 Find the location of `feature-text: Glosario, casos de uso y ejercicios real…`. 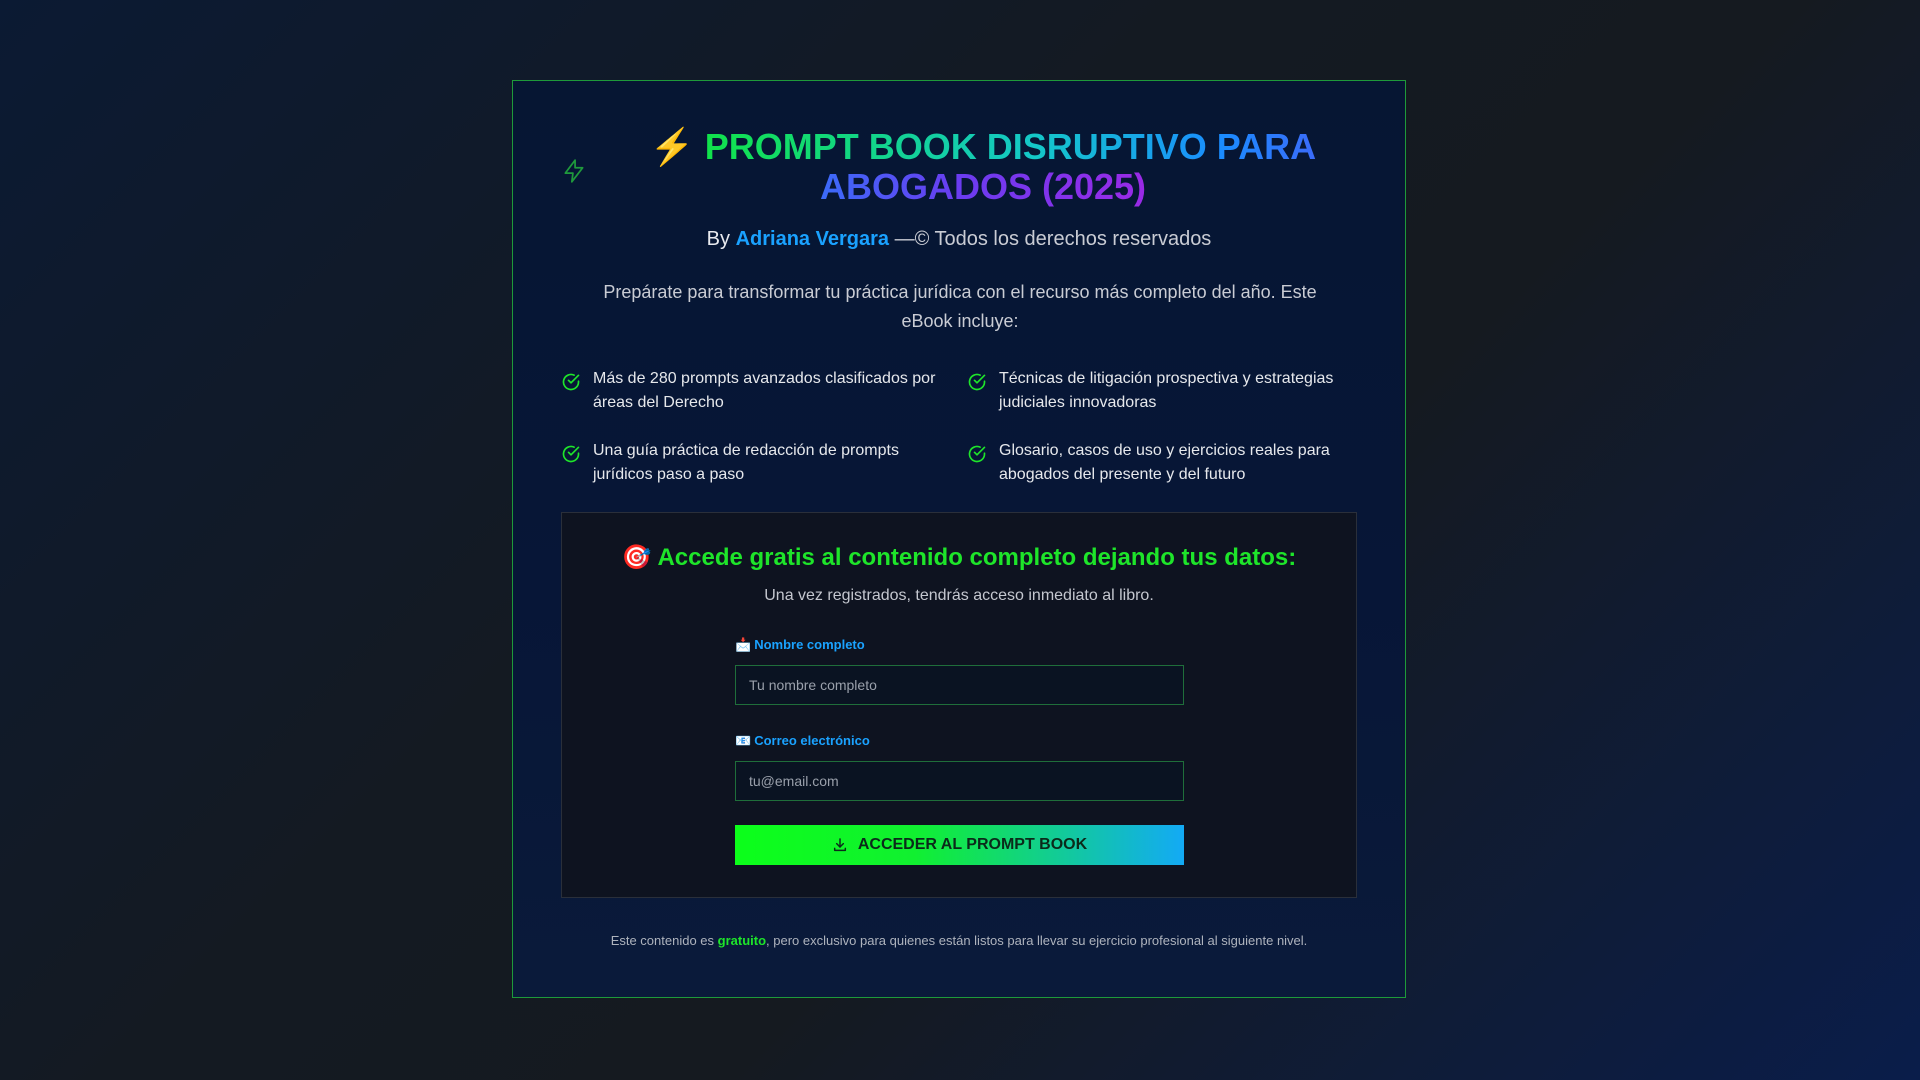

feature-text: Glosario, casos de uso y ejercicios real… is located at coordinates (1164, 462).